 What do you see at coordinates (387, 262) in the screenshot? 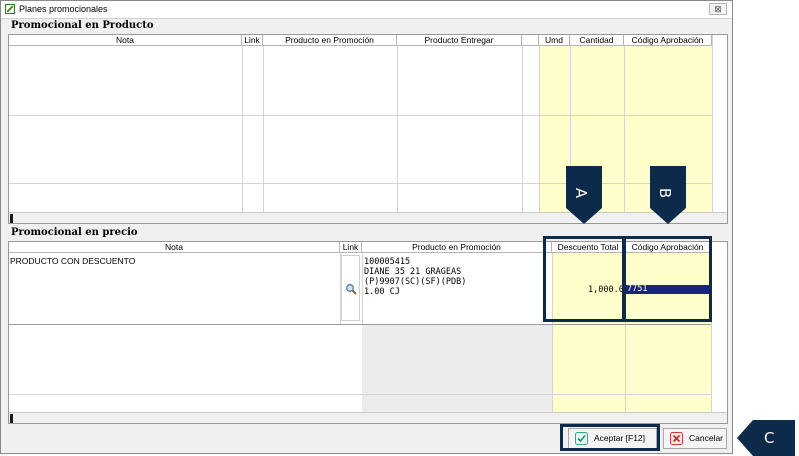
I see `product-code: 100005415` at bounding box center [387, 262].